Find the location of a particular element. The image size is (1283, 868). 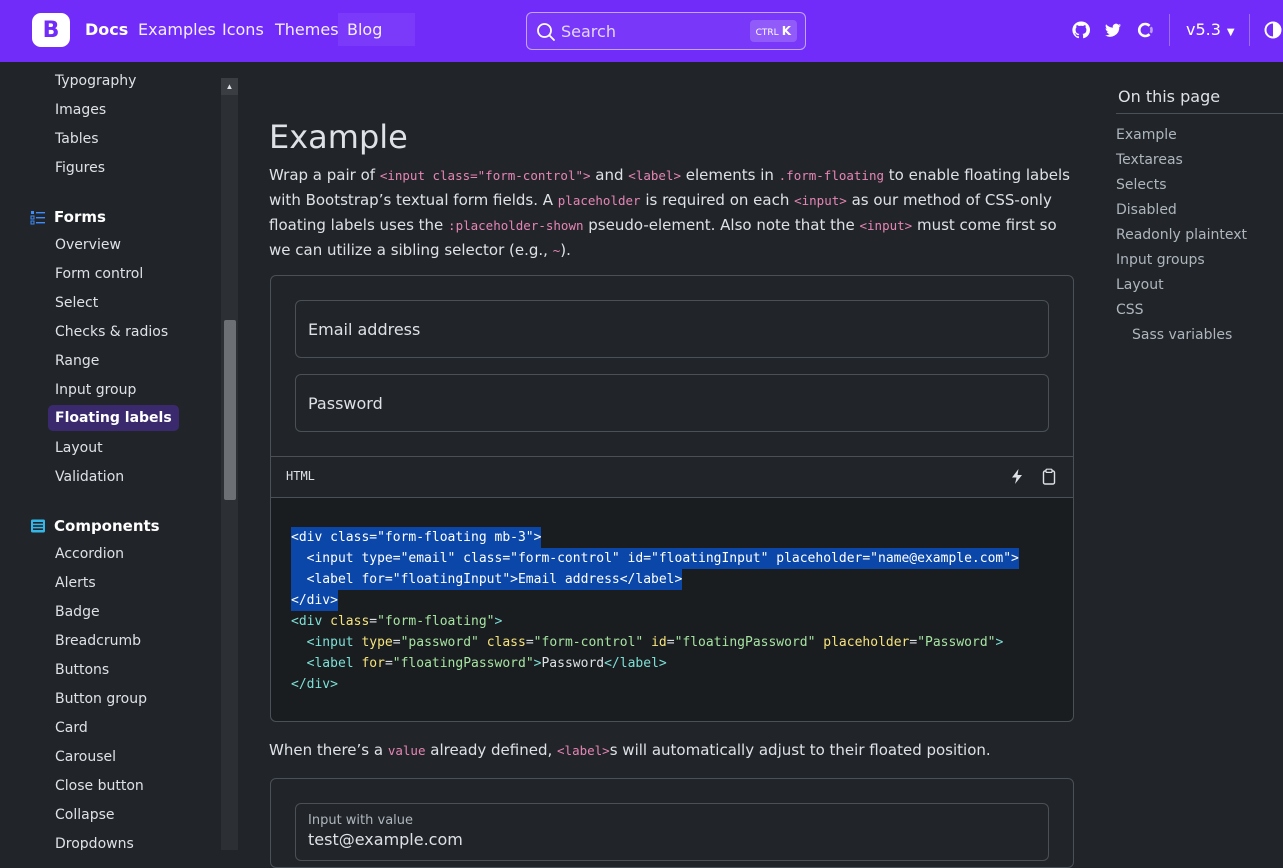

password-field: Password is located at coordinates (672, 403).